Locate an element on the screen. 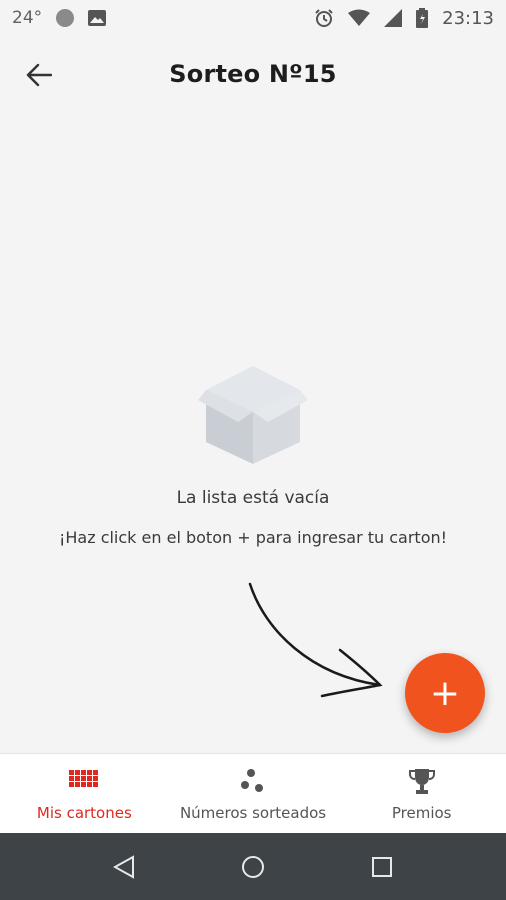 The image size is (506, 900). clock-time: 23:13 is located at coordinates (468, 18).